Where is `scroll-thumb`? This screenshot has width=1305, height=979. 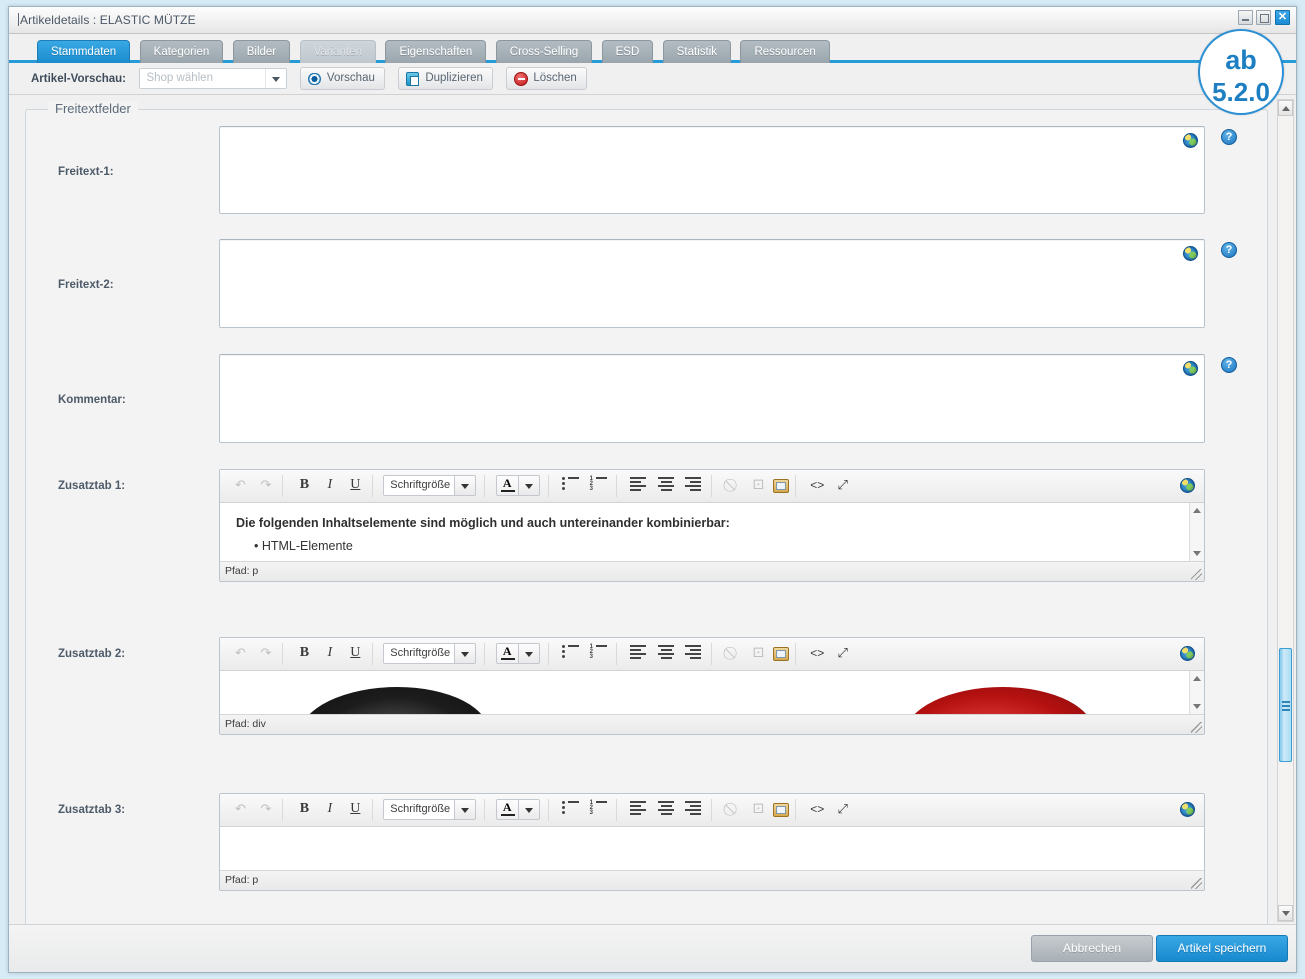
scroll-thumb is located at coordinates (1285, 705).